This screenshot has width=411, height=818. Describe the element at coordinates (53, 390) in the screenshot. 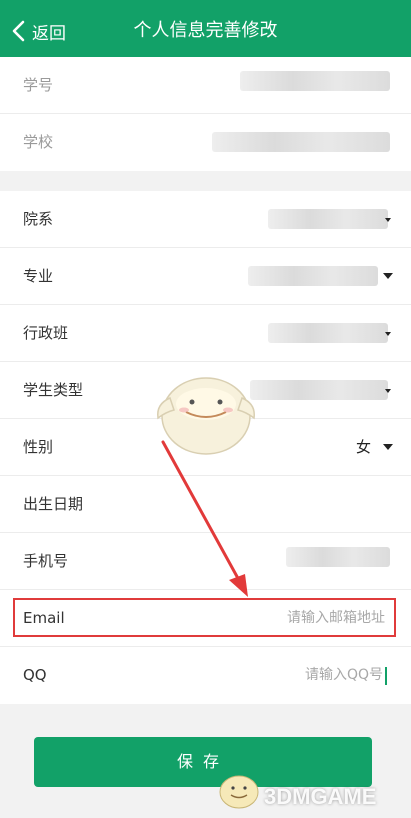

I see `student-type-label: 学生类型` at that location.